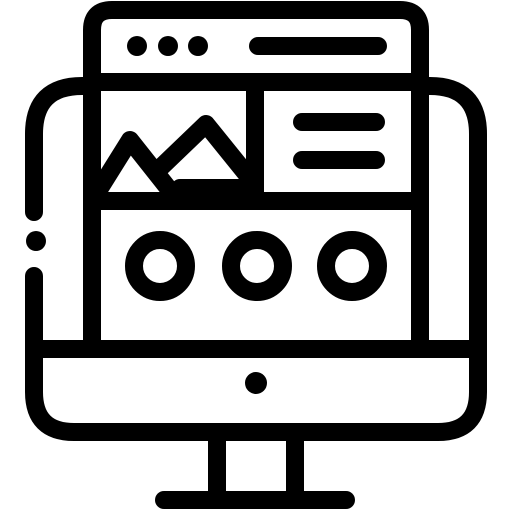  What do you see at coordinates (174, 156) in the screenshot?
I see `image-mountains-icon` at bounding box center [174, 156].